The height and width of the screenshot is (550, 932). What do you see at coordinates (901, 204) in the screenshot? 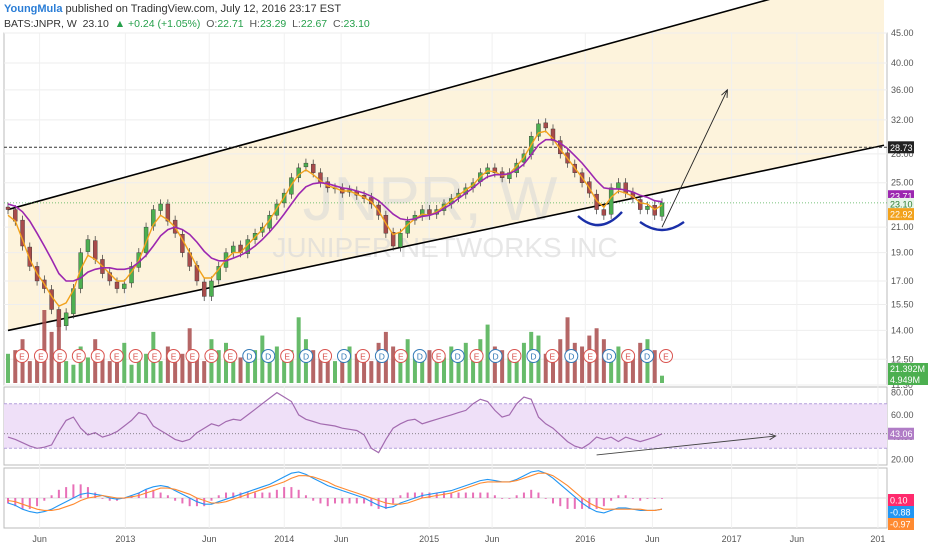
I see `last-price-label: 23.10` at bounding box center [901, 204].